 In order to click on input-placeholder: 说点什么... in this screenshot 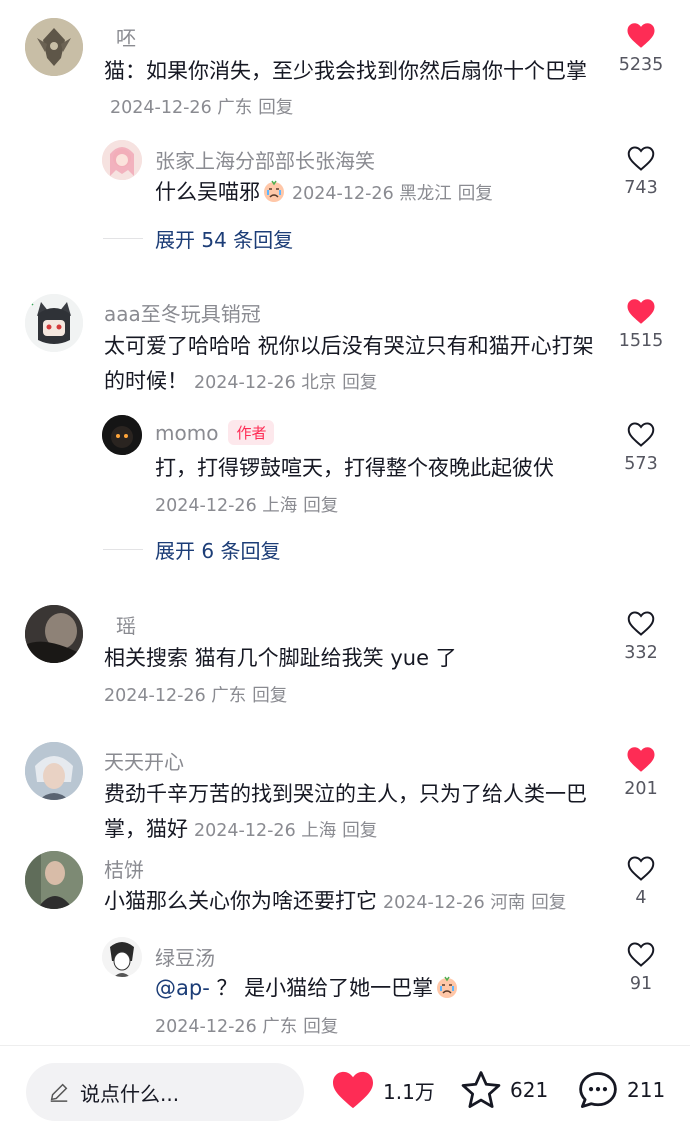, I will do `click(130, 1093)`.